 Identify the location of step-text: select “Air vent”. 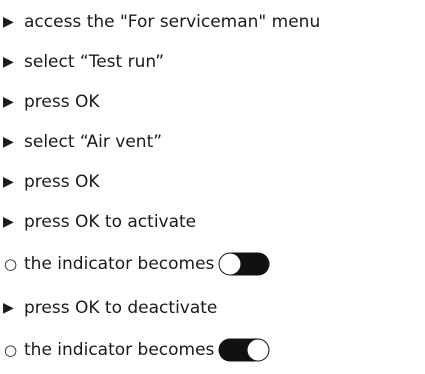
(93, 142).